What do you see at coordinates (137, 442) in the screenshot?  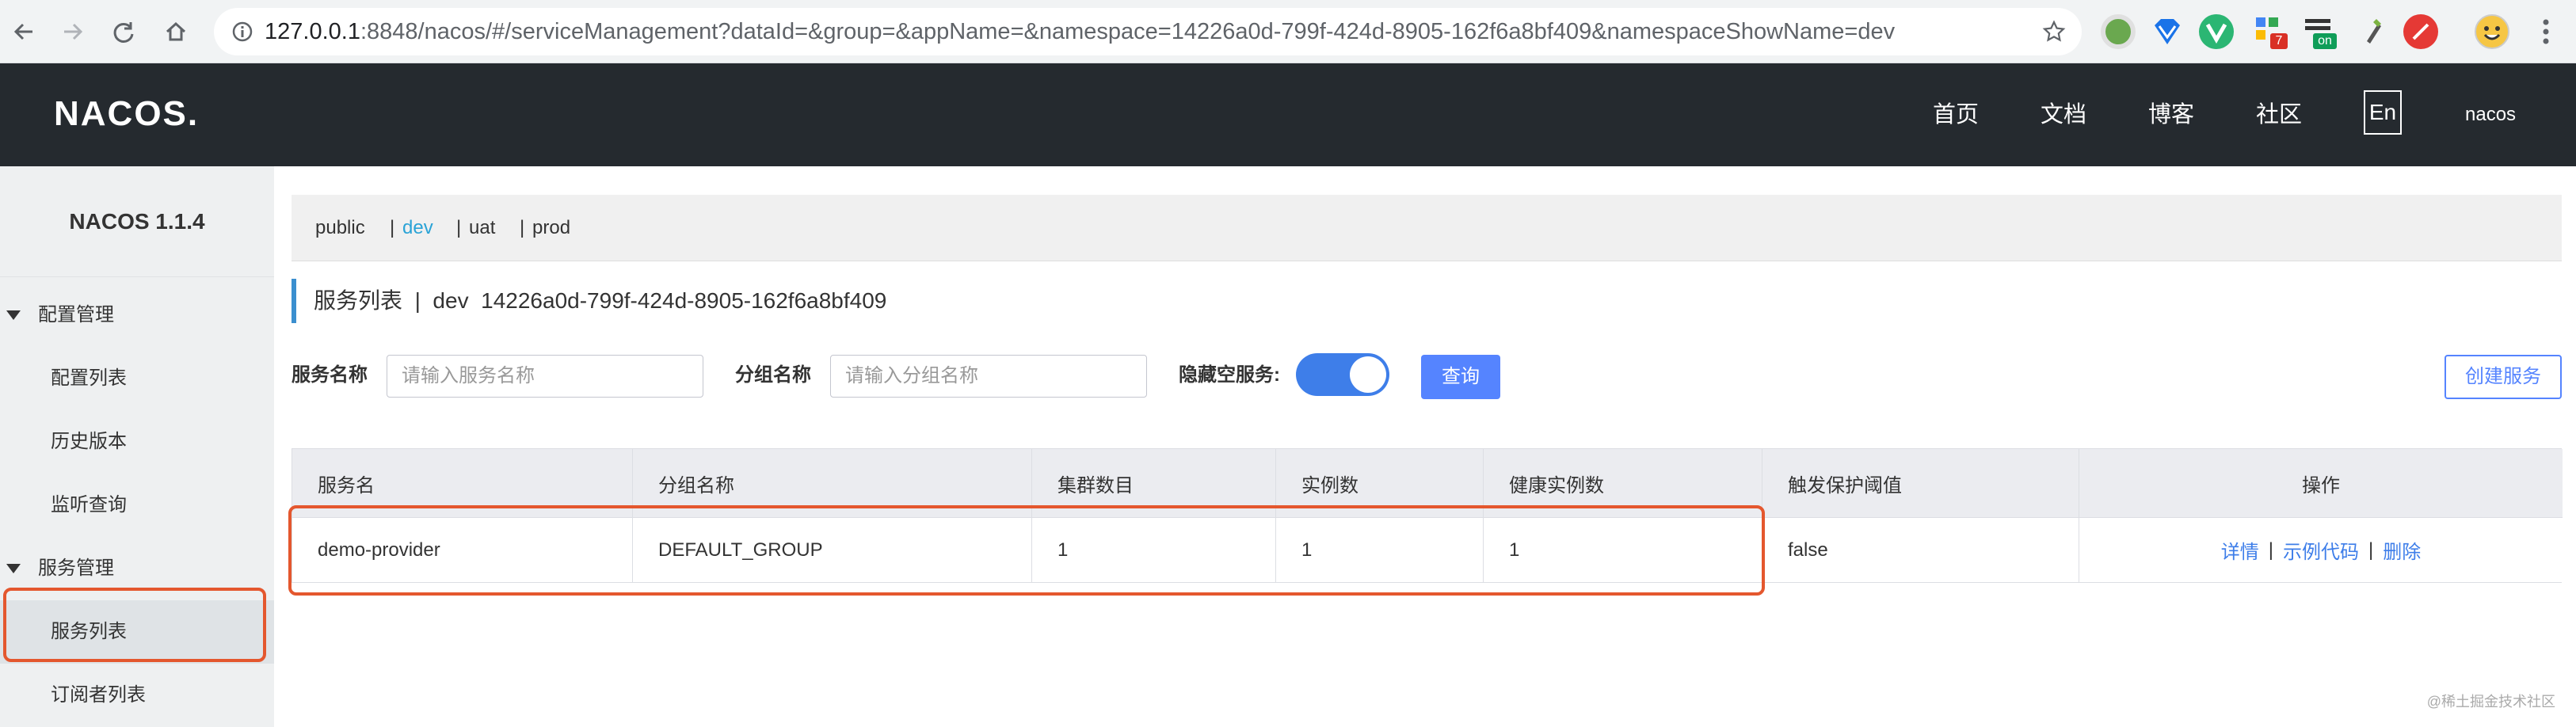 I see `sidebar-item-history: 历史版本` at bounding box center [137, 442].